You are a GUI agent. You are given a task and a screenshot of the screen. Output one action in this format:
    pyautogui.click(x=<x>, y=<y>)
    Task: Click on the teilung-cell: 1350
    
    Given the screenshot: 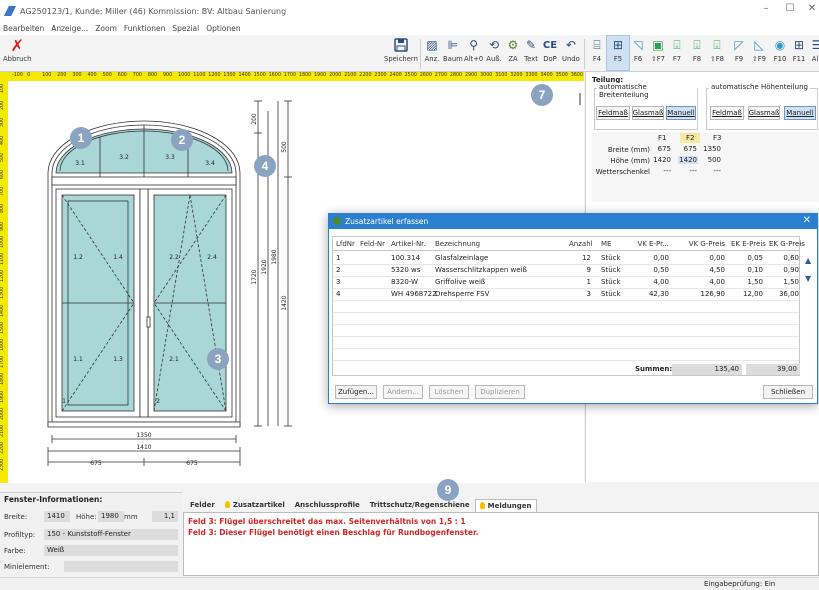 What is the action you would take?
    pyautogui.click(x=712, y=149)
    